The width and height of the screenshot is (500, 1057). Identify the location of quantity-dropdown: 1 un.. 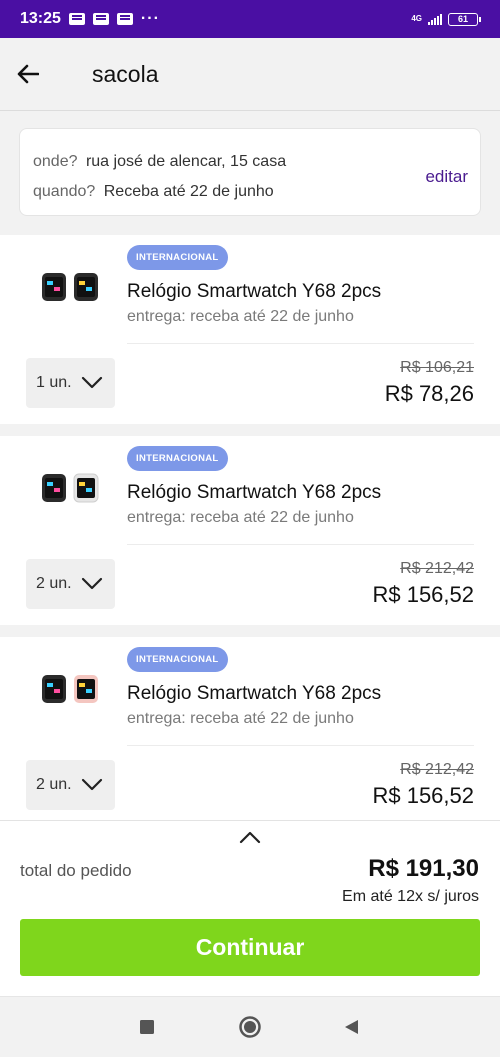
(70, 383).